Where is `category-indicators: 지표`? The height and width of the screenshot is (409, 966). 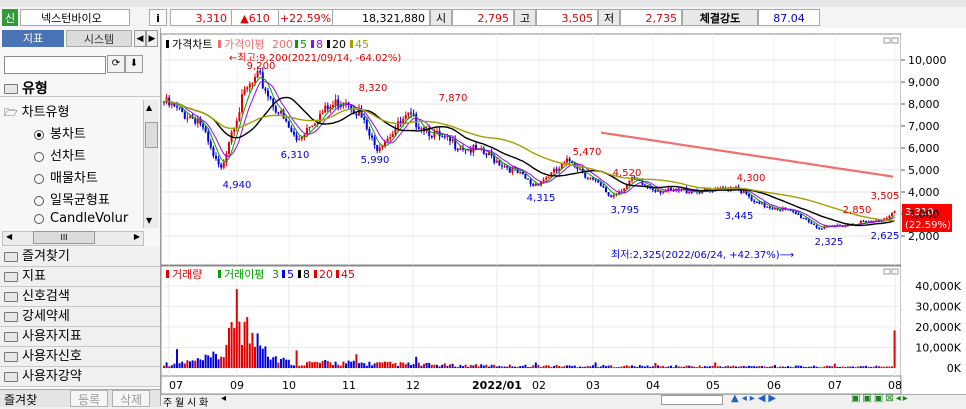
category-indicators: 지표 is located at coordinates (80, 277).